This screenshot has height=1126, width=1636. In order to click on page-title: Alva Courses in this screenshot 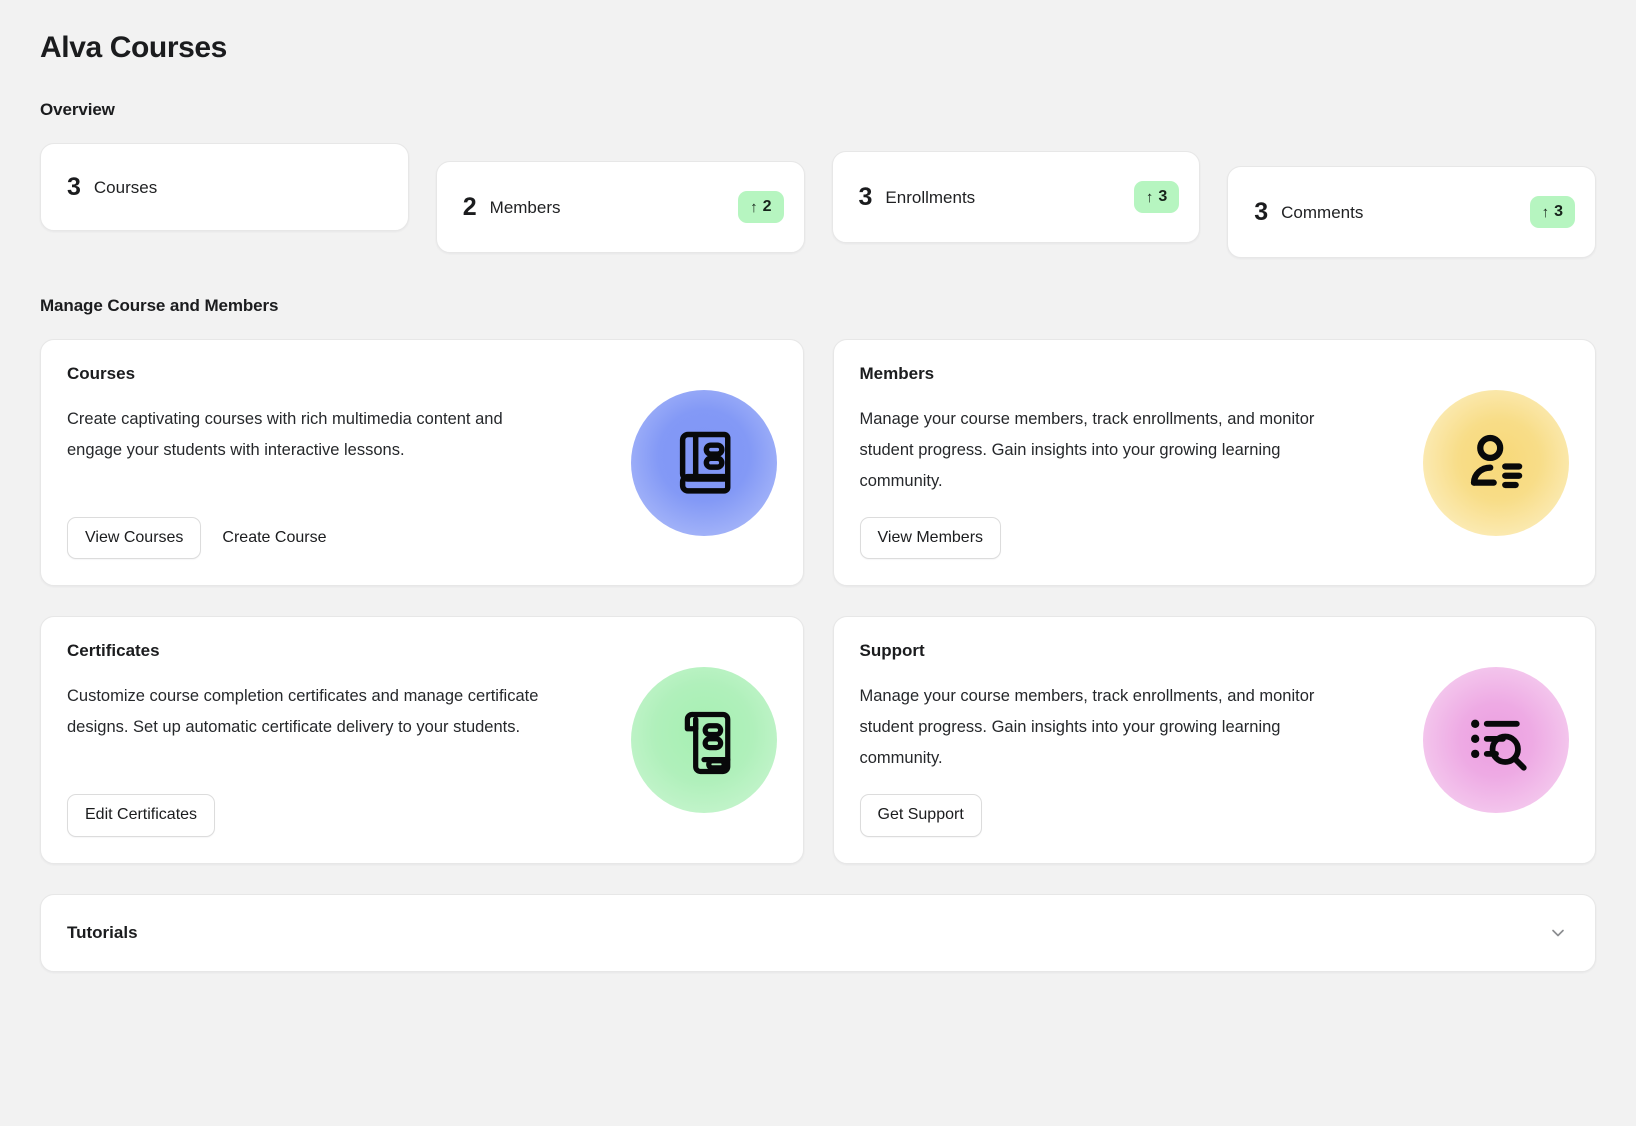, I will do `click(133, 47)`.